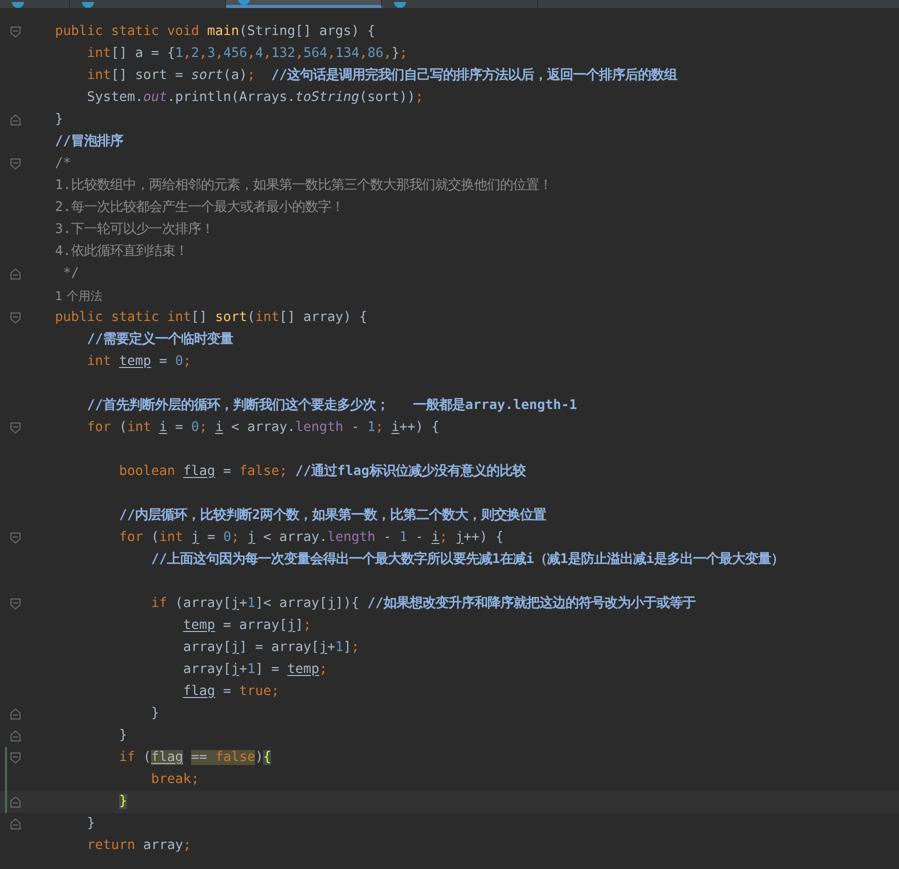 Image resolution: width=899 pixels, height=869 pixels. Describe the element at coordinates (271, 648) in the screenshot. I see `code-line: array[j] = array[j+1];` at that location.